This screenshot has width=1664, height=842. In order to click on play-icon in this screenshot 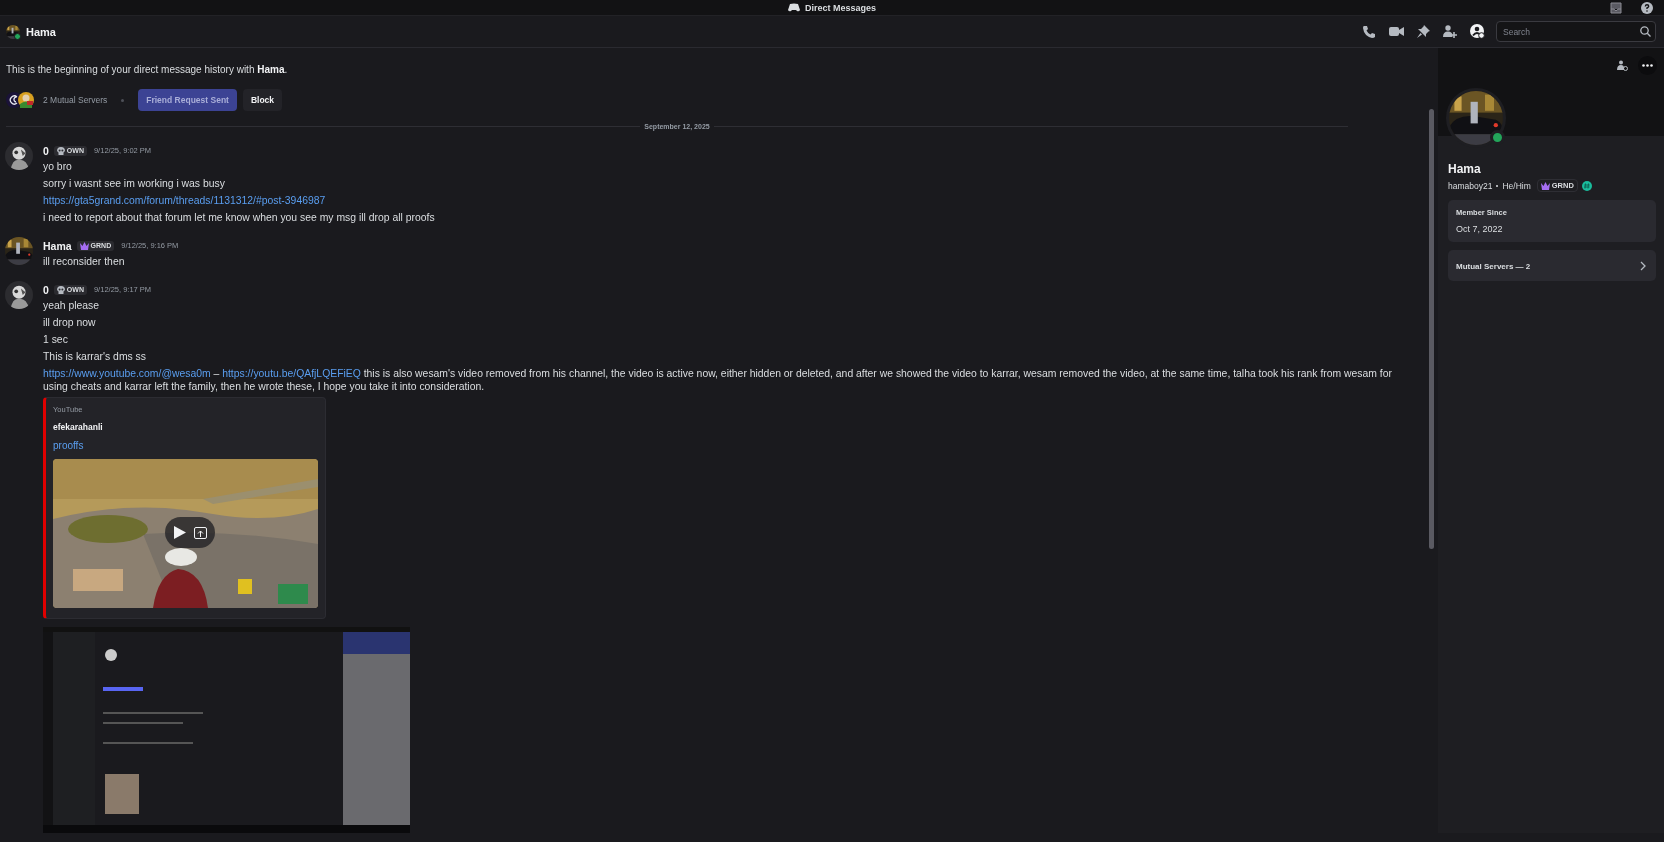, I will do `click(179, 532)`.